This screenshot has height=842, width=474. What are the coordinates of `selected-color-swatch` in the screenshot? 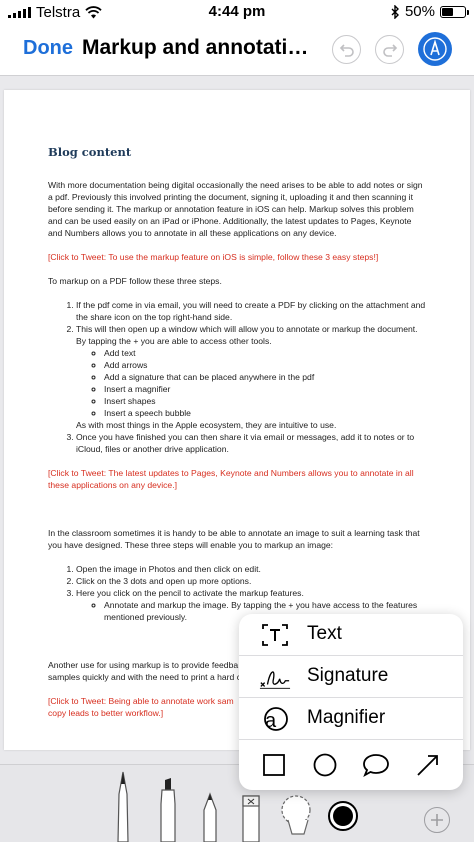 It's located at (343, 816).